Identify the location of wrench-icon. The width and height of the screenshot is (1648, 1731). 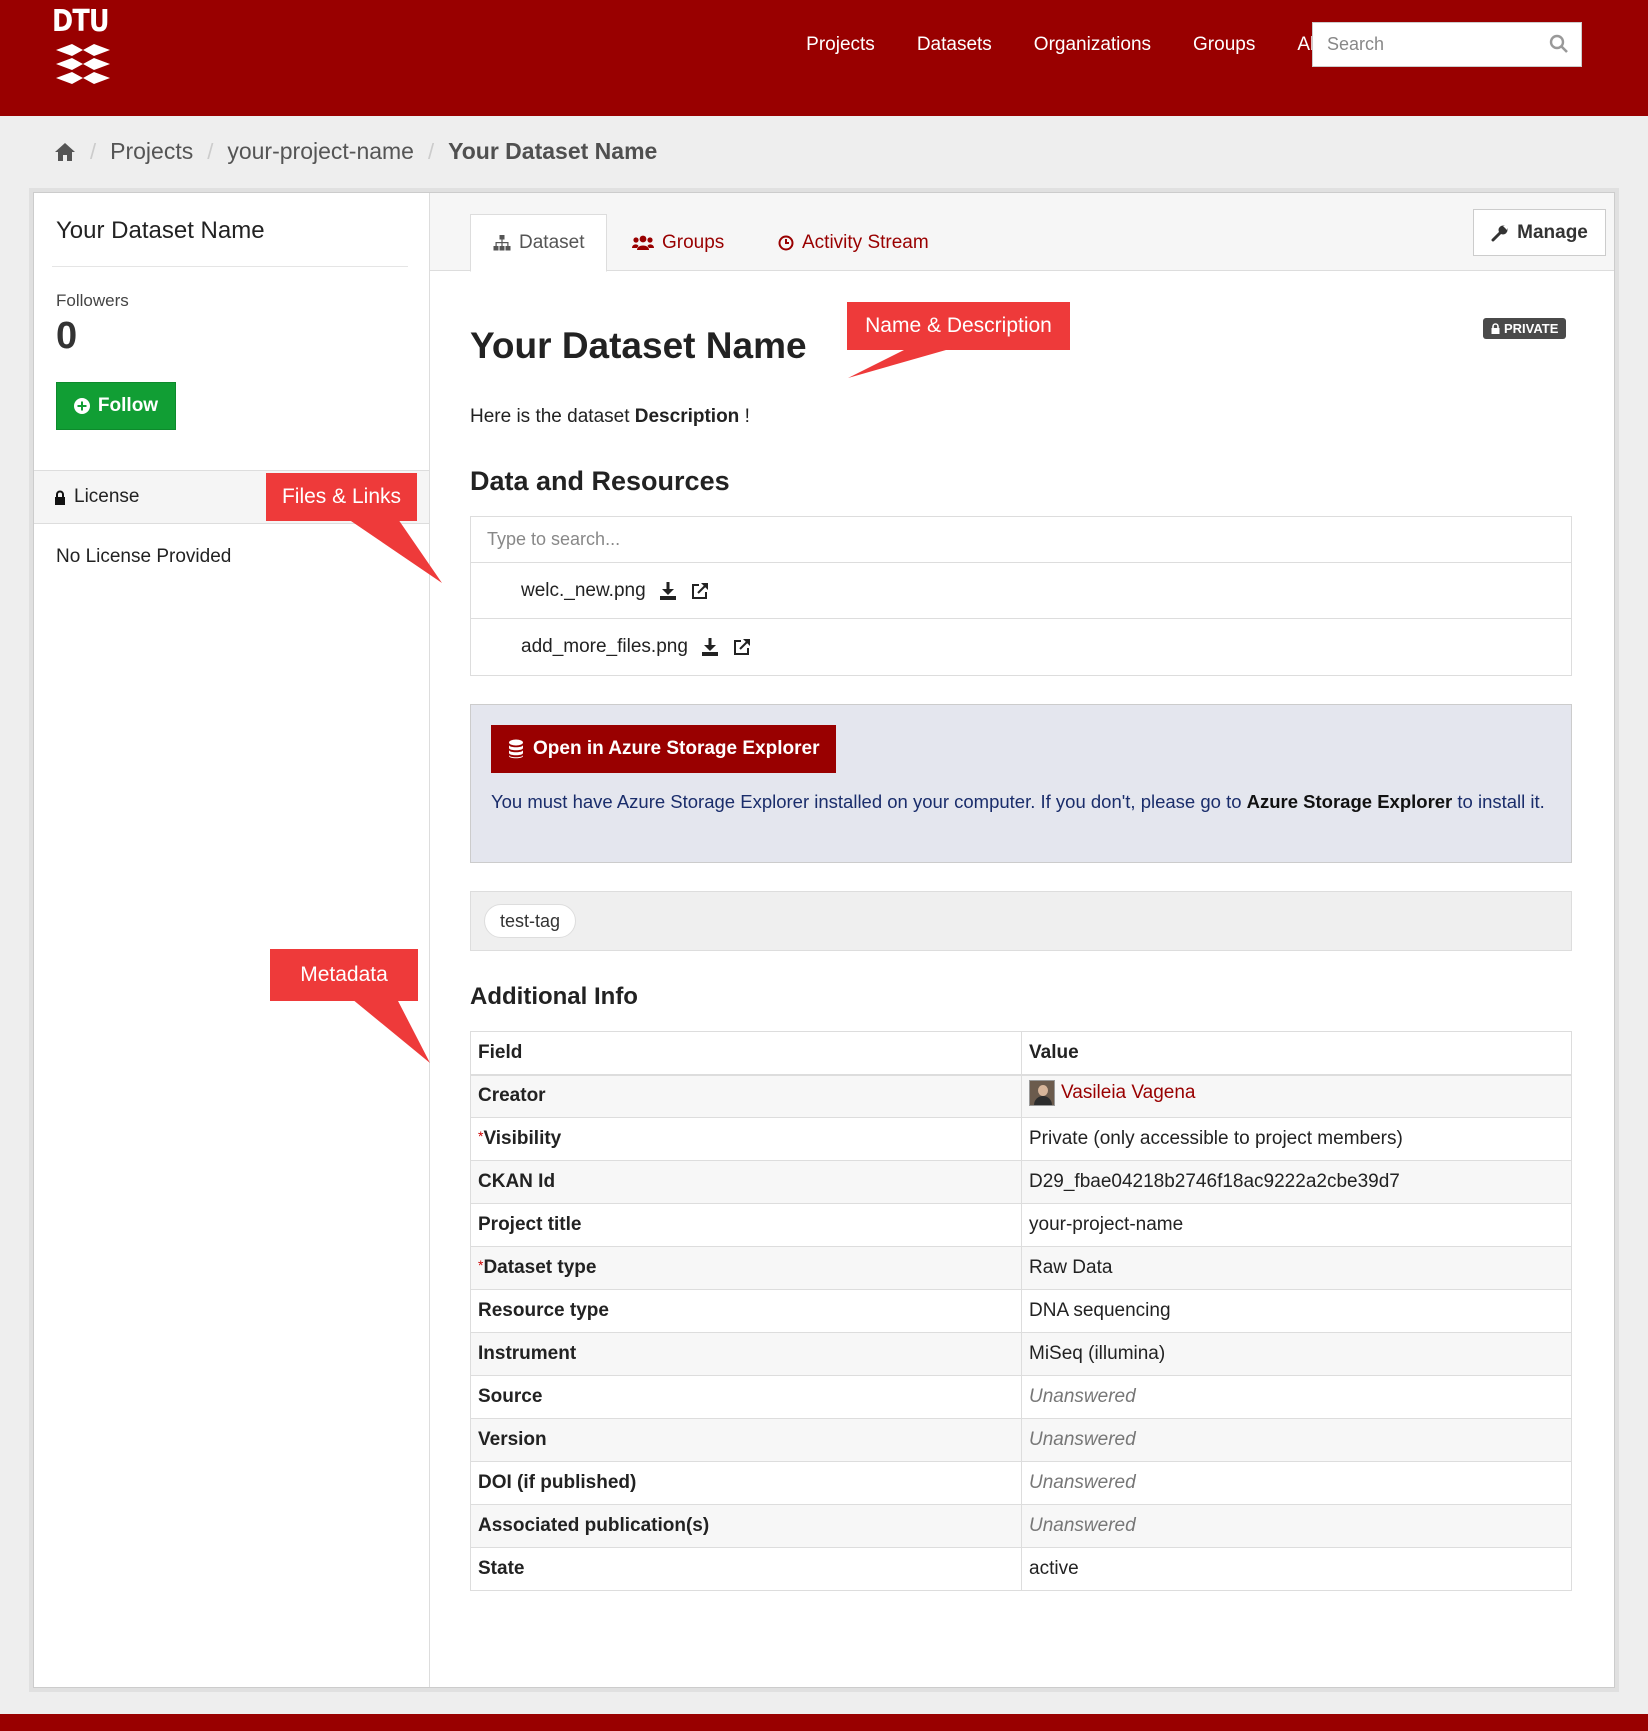
(1499, 233).